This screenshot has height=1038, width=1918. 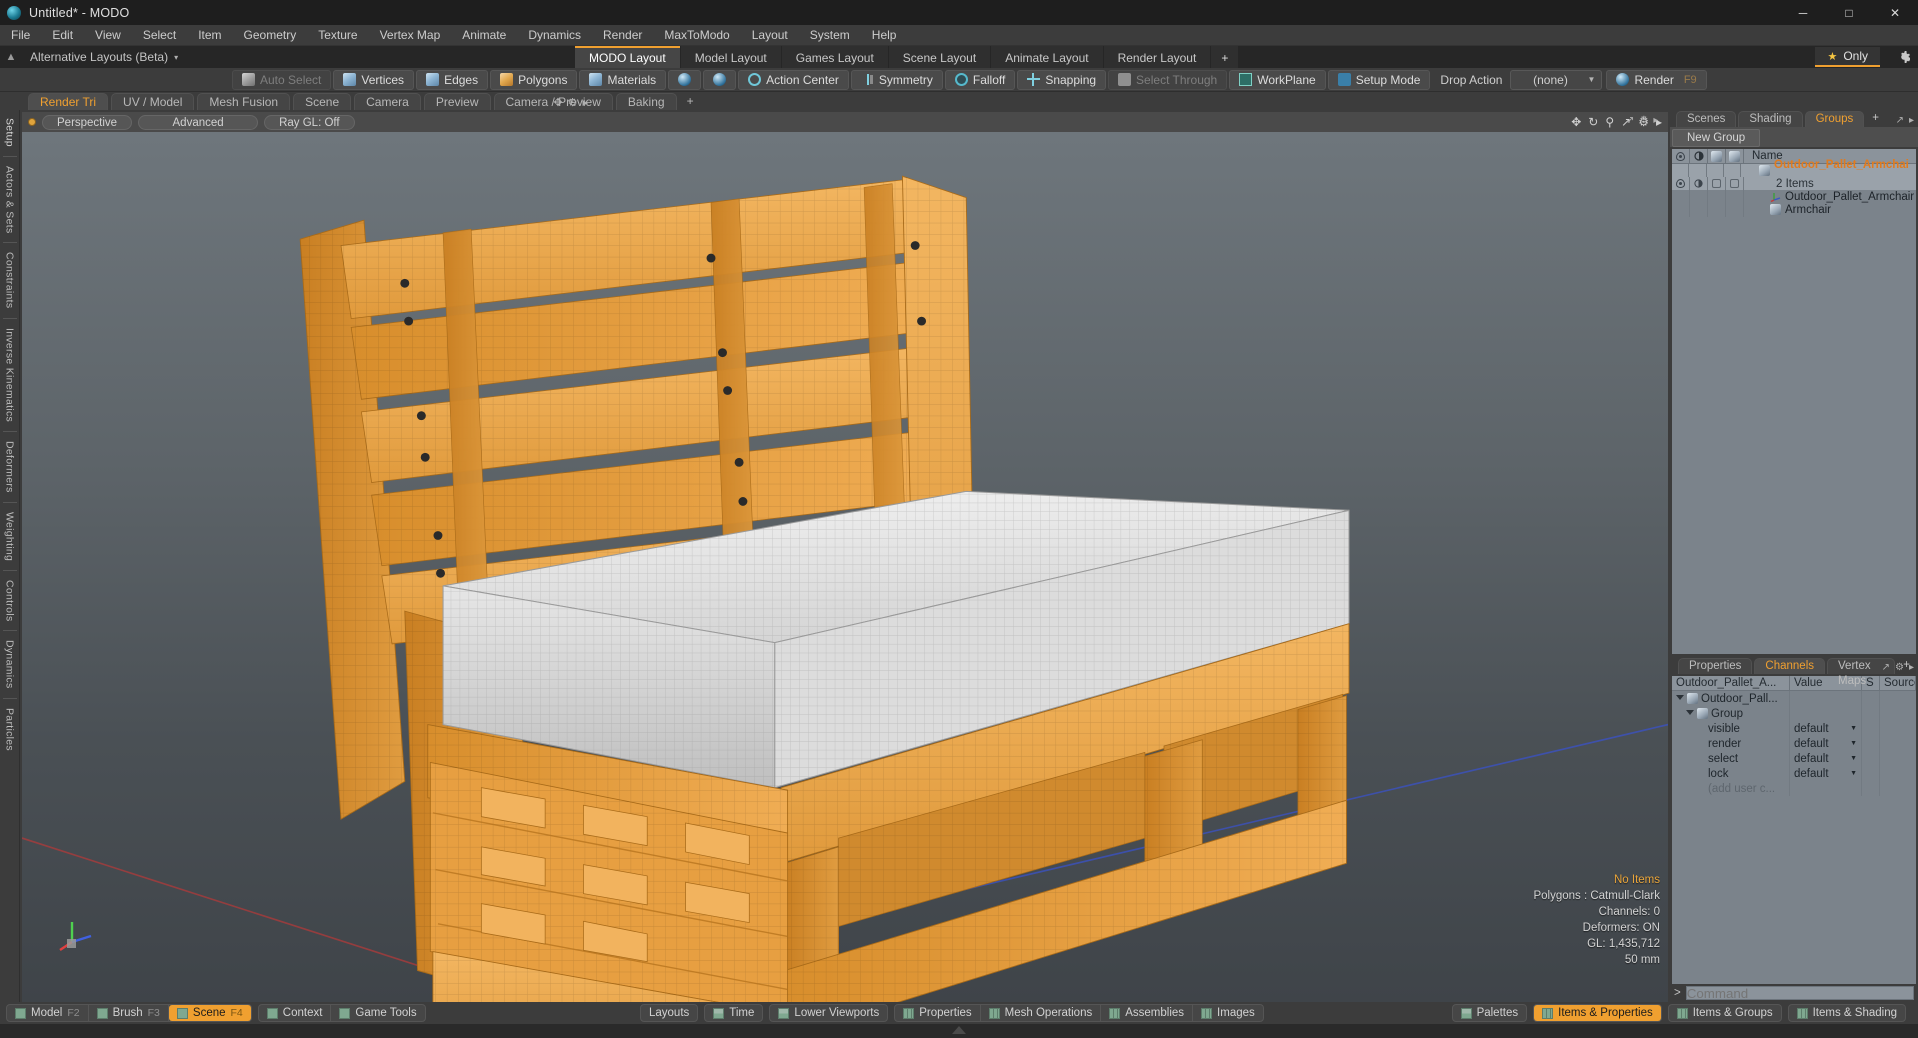 What do you see at coordinates (1849, 12) in the screenshot?
I see `maximize-button: □` at bounding box center [1849, 12].